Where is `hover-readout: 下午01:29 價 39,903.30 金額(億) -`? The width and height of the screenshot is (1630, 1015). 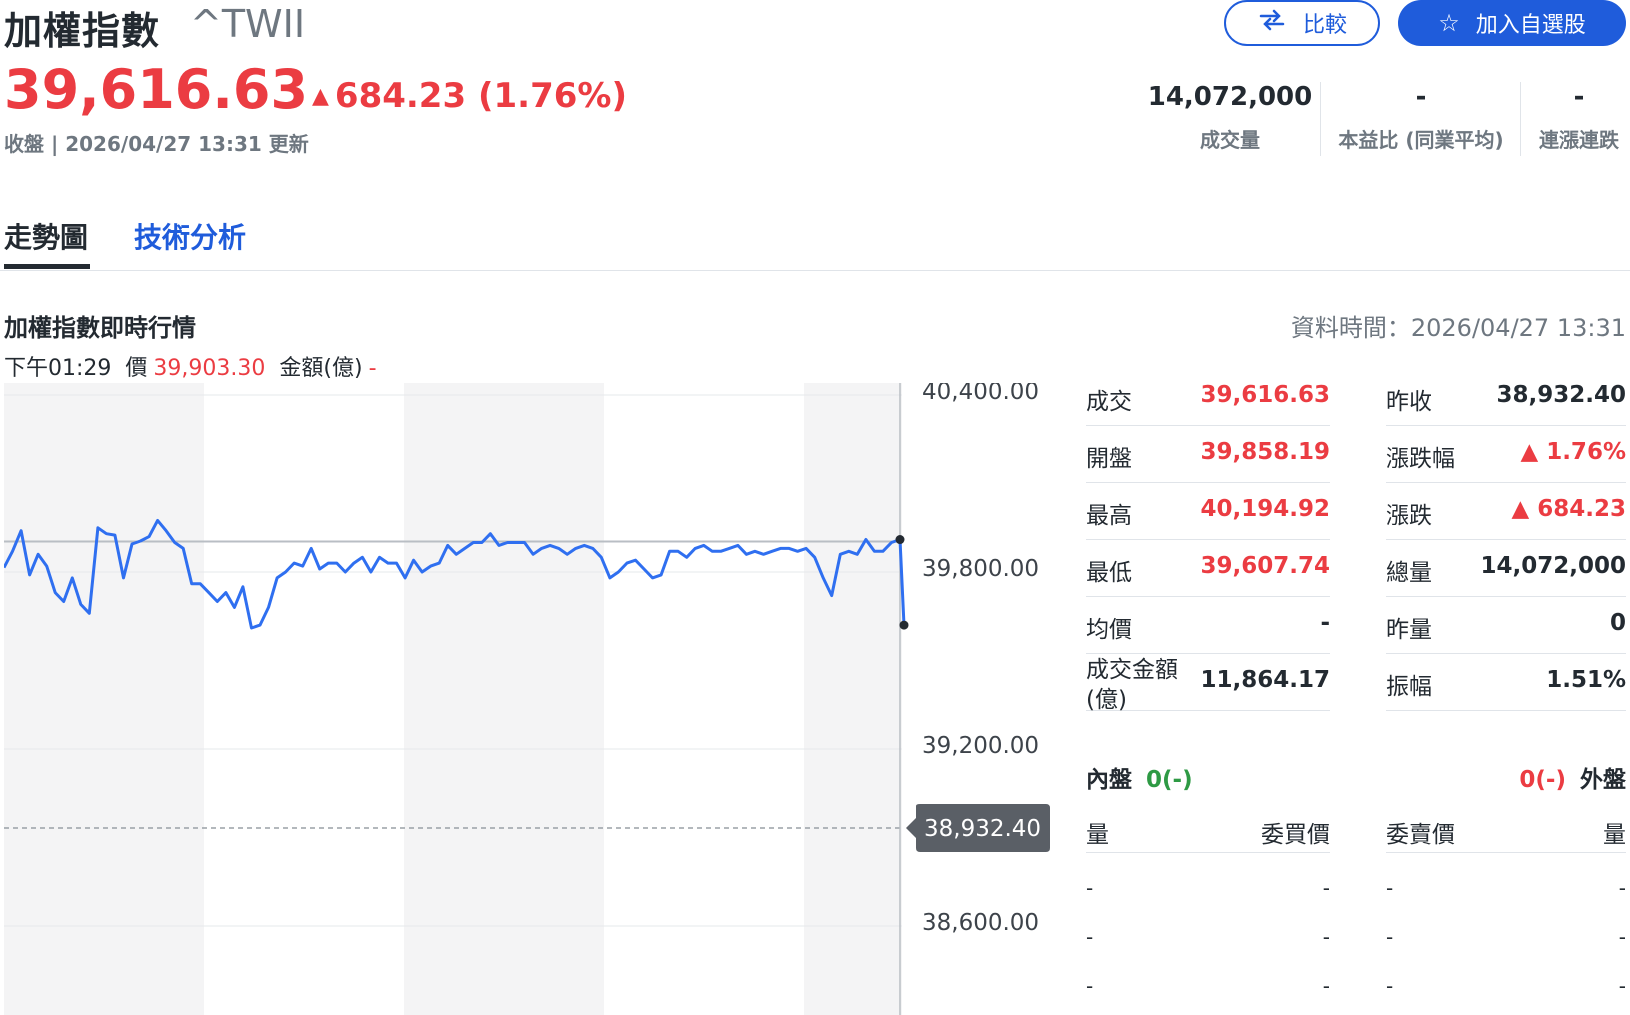
hover-readout: 下午01:29 價 39,903.30 金額(億) - is located at coordinates (197, 366).